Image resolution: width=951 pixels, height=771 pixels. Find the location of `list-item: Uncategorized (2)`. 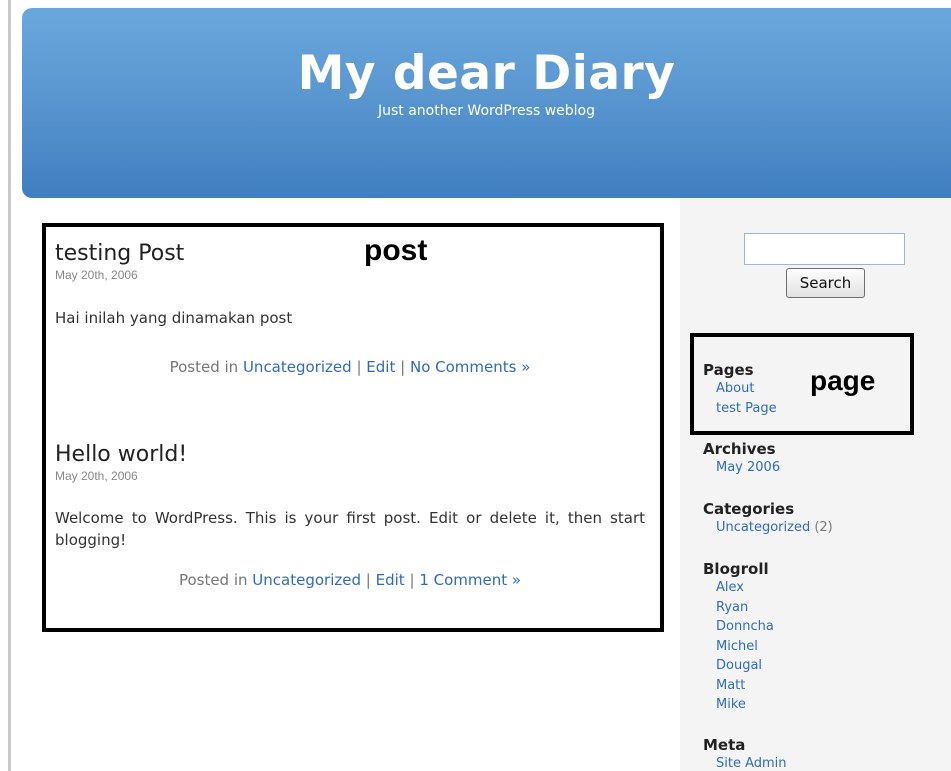

list-item: Uncategorized (2) is located at coordinates (774, 528).